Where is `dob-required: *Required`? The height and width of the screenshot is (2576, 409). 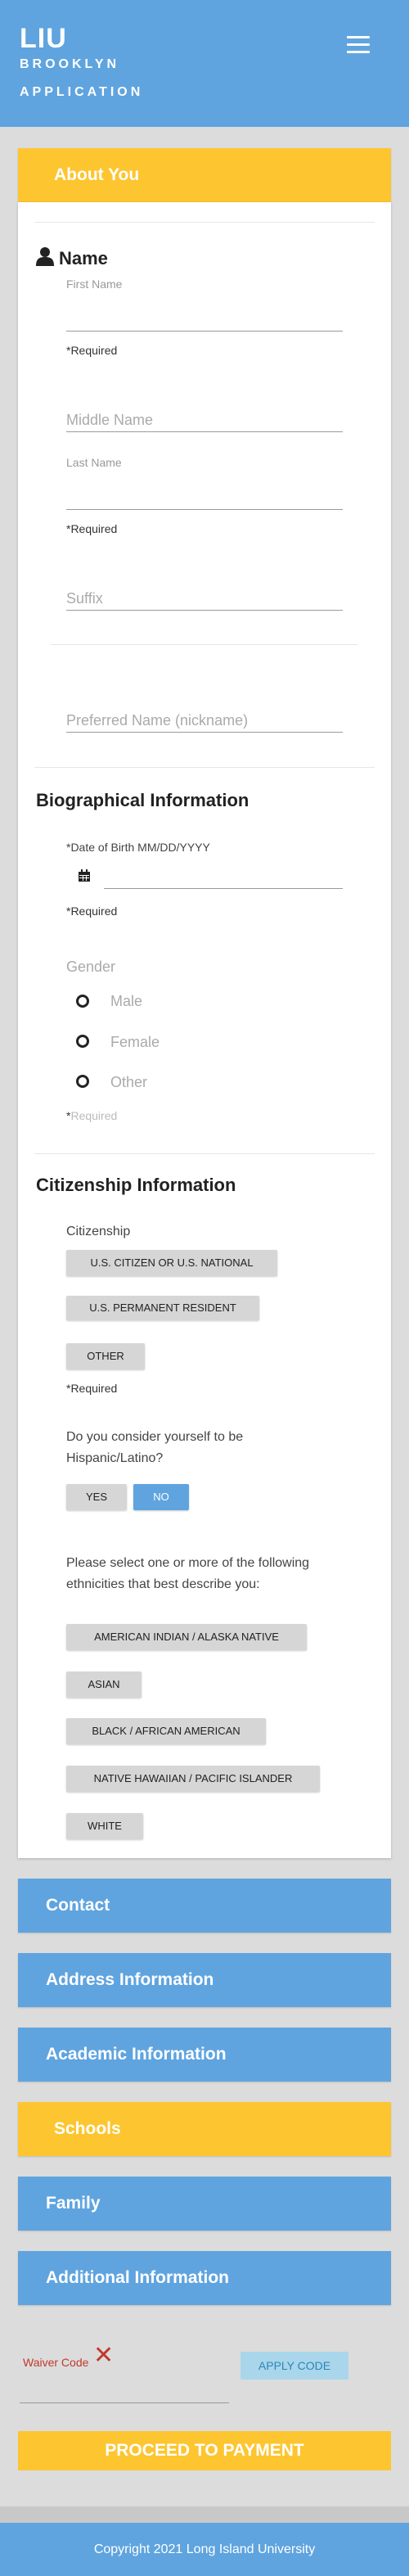 dob-required: *Required is located at coordinates (92, 911).